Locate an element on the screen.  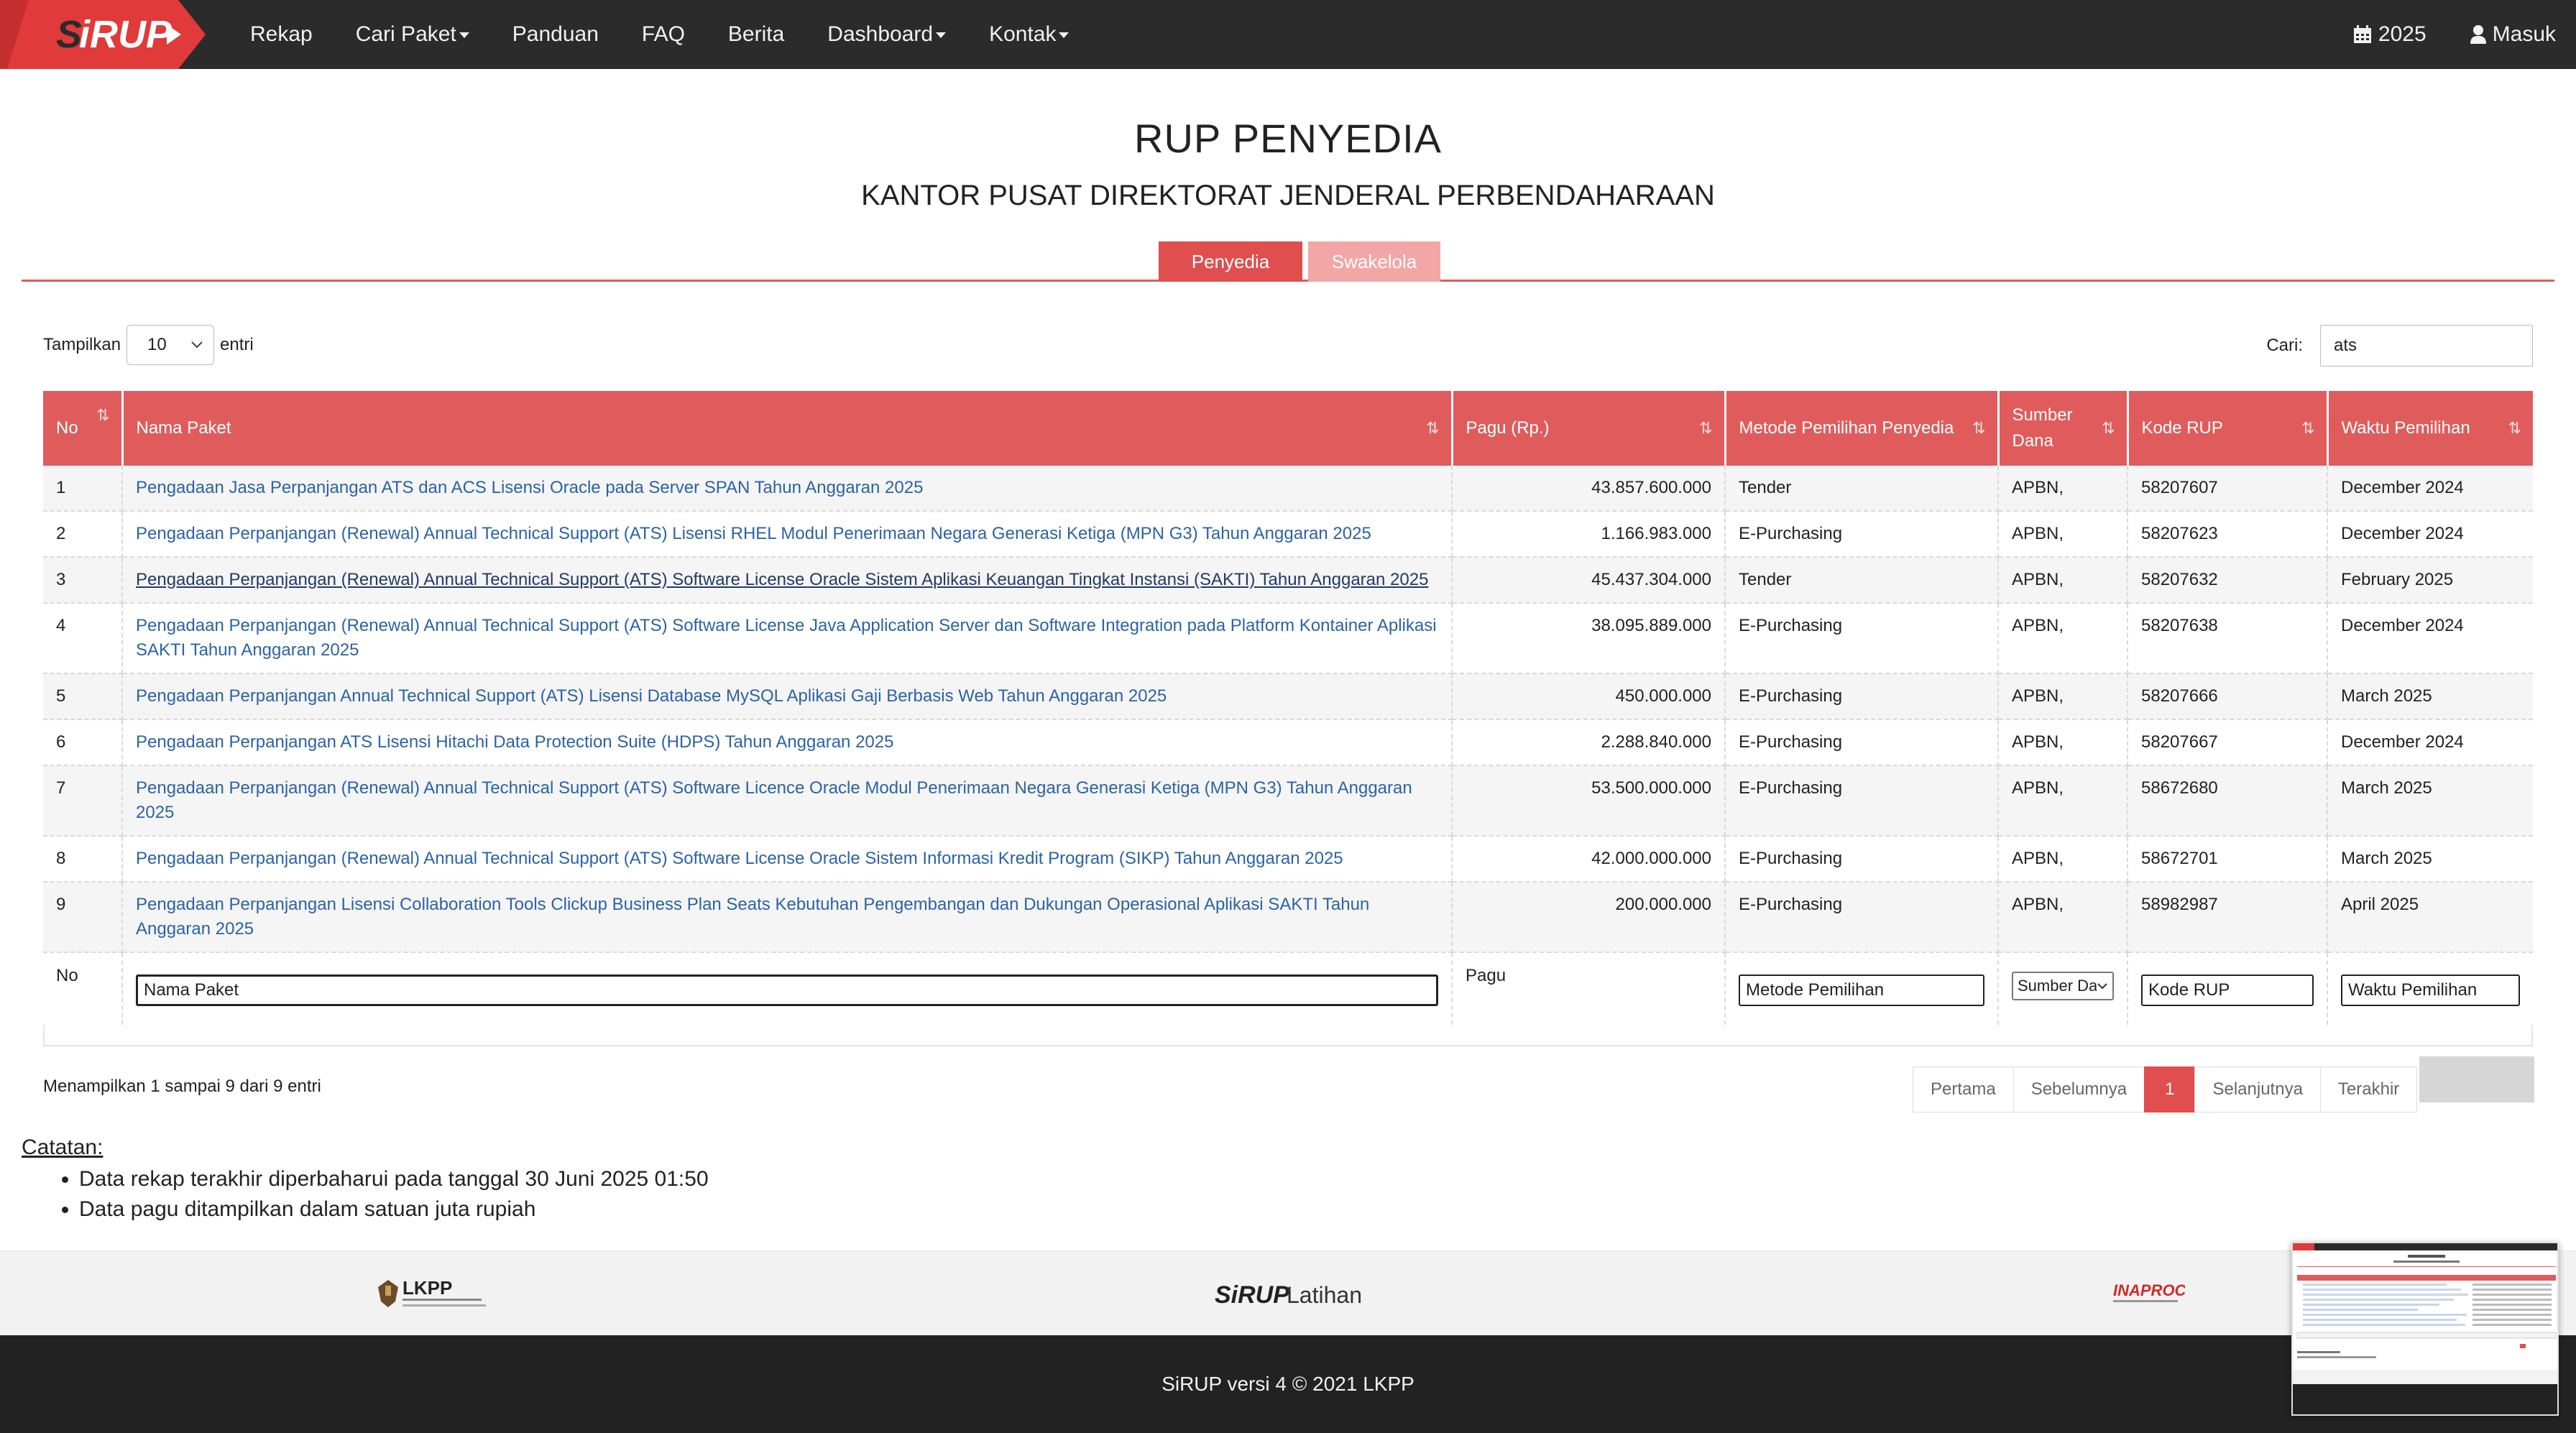
page-current-button: 1 is located at coordinates (2170, 1089).